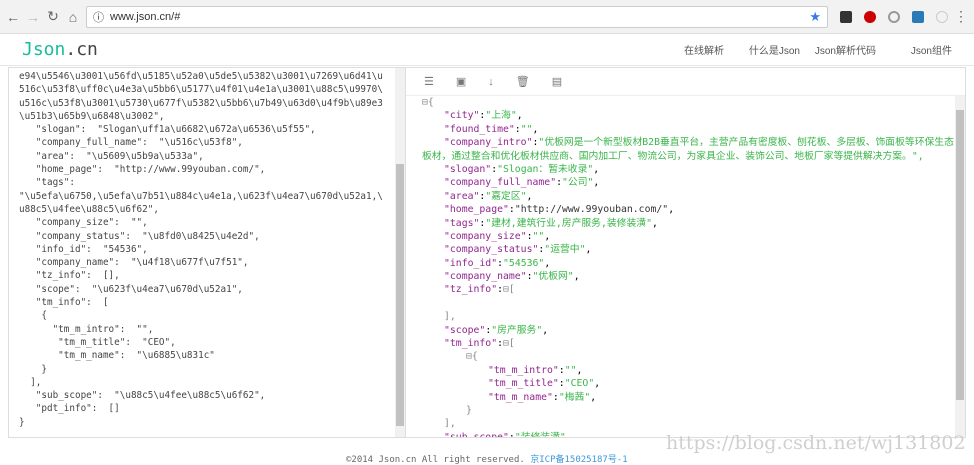 This screenshot has height=465, width=974. I want to click on tree-row: ],, so click(693, 316).